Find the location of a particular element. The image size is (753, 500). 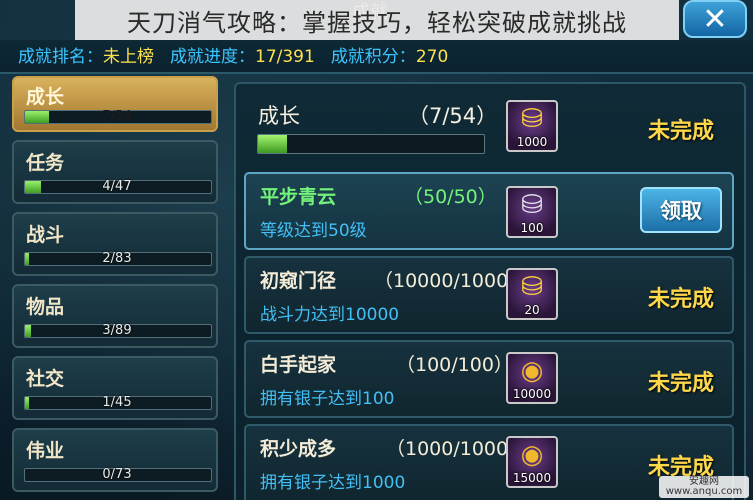

summary-category-name: 成长 is located at coordinates (279, 116).